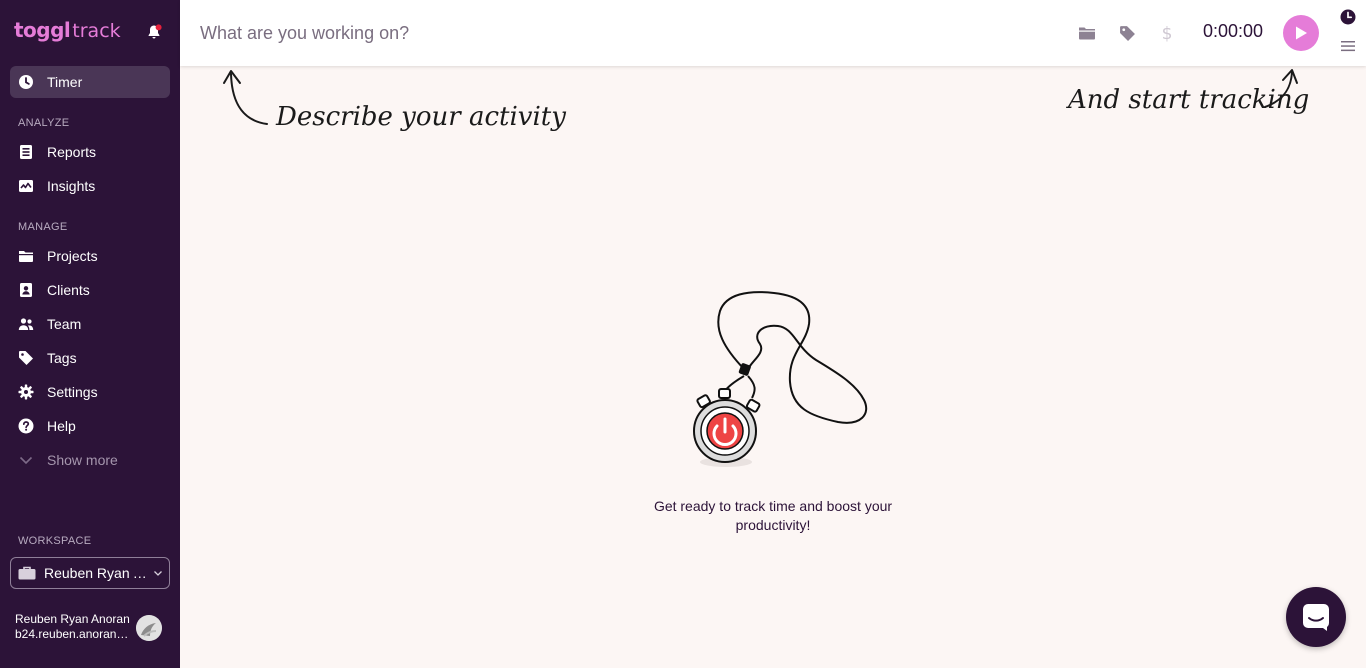  What do you see at coordinates (64, 324) in the screenshot?
I see `sidebar-item-label: Team` at bounding box center [64, 324].